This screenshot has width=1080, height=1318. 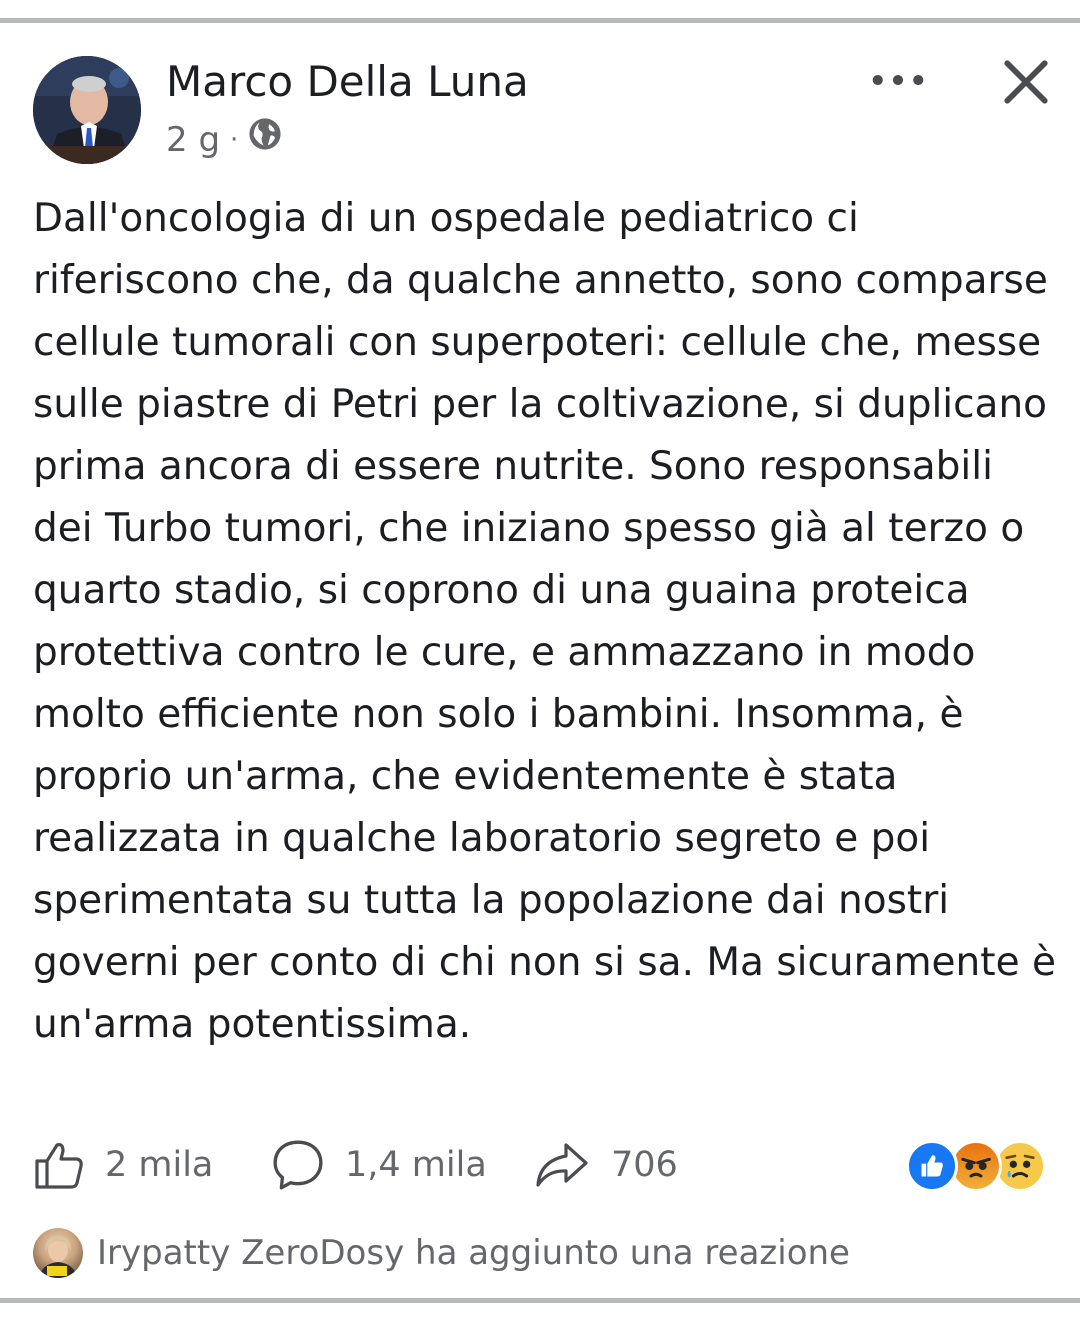 What do you see at coordinates (932, 1166) in the screenshot?
I see `like-reaction-icon` at bounding box center [932, 1166].